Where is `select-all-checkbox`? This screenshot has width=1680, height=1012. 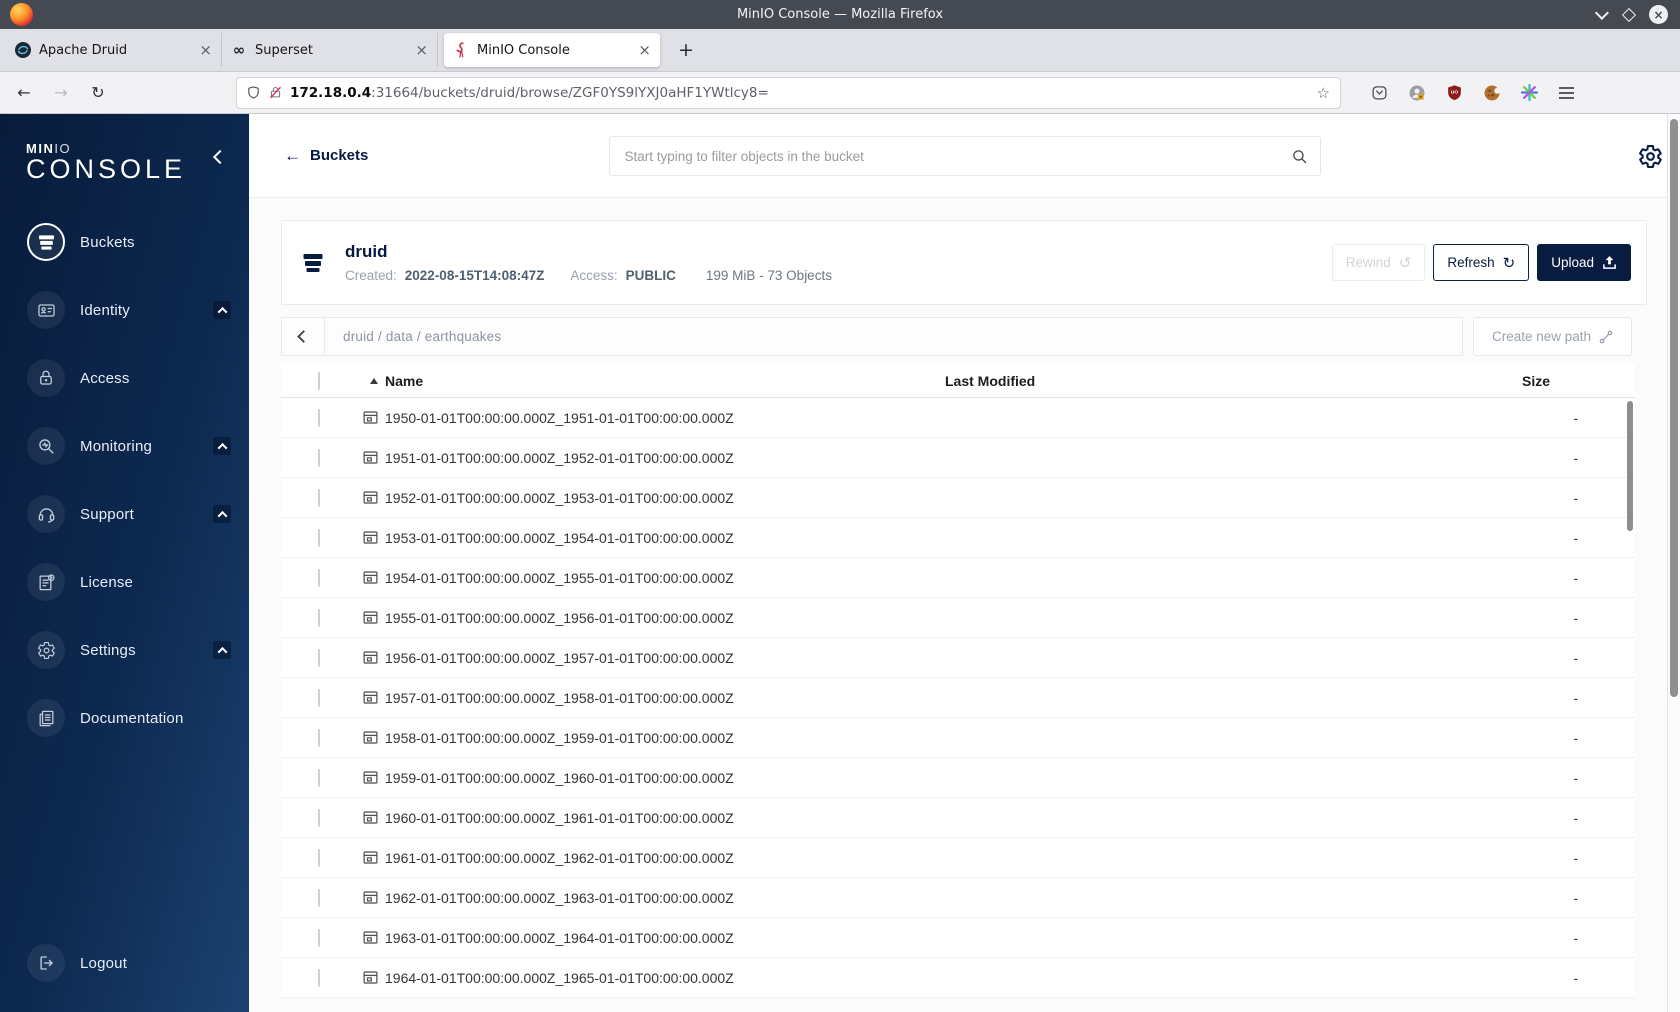
select-all-checkbox is located at coordinates (319, 380).